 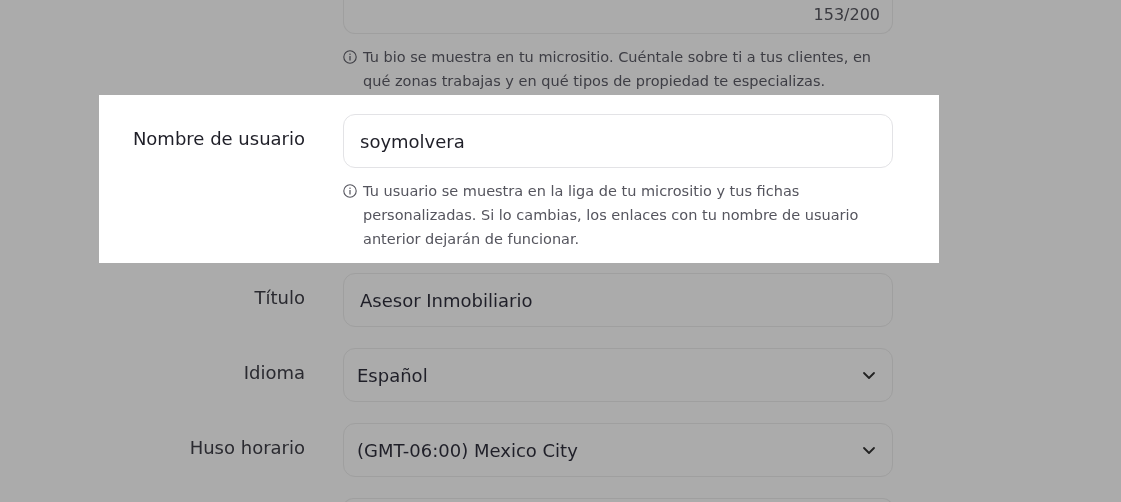 I want to click on select-field: (GMT-06:00) Mexico City, so click(x=618, y=450).